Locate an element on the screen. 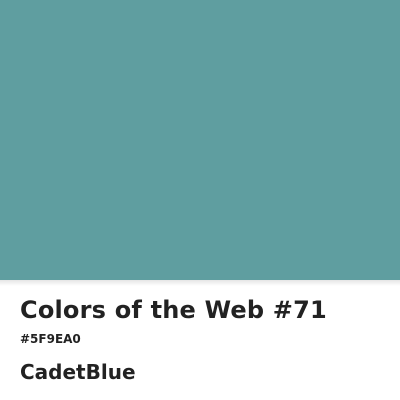 Image resolution: width=400 pixels, height=400 pixels. color-collection-title: Colors of the Web #71 is located at coordinates (173, 310).